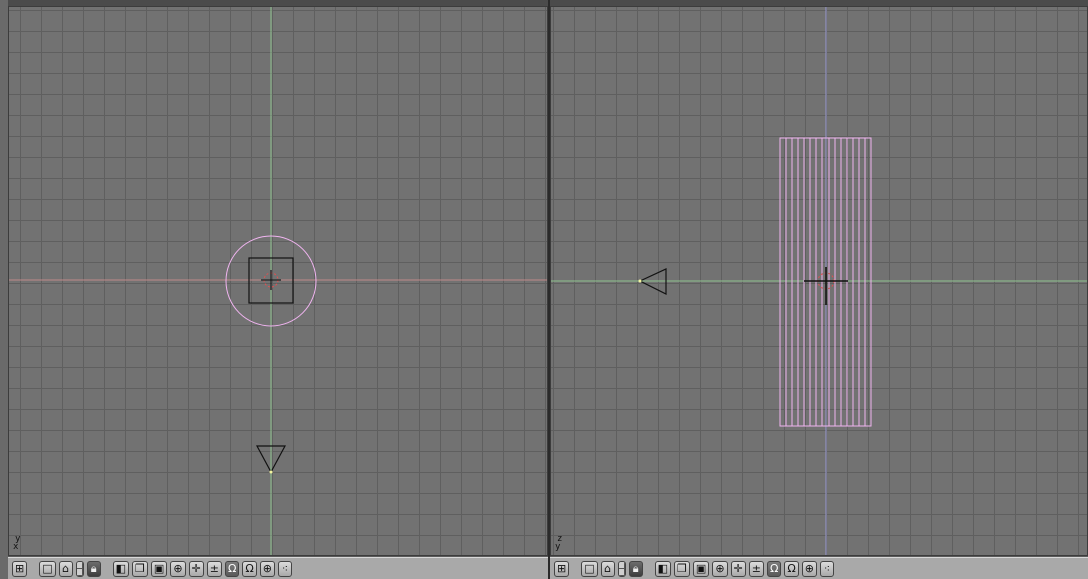 The image size is (1088, 579). What do you see at coordinates (558, 547) in the screenshot?
I see `axis-label-y: y` at bounding box center [558, 547].